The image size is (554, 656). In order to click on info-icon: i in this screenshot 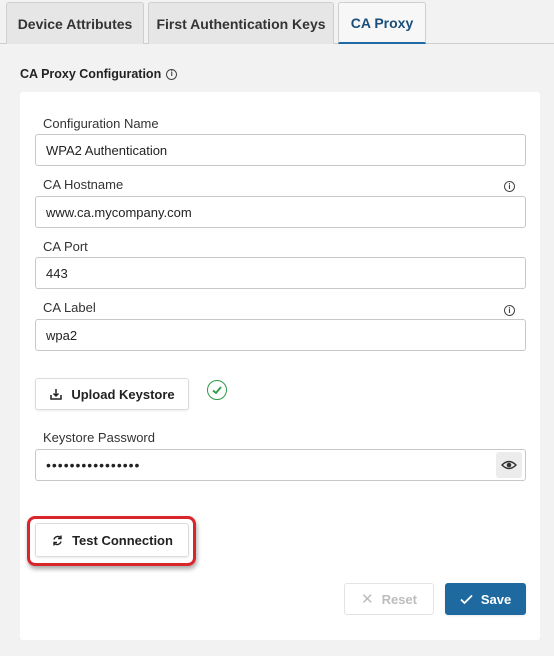, I will do `click(172, 74)`.